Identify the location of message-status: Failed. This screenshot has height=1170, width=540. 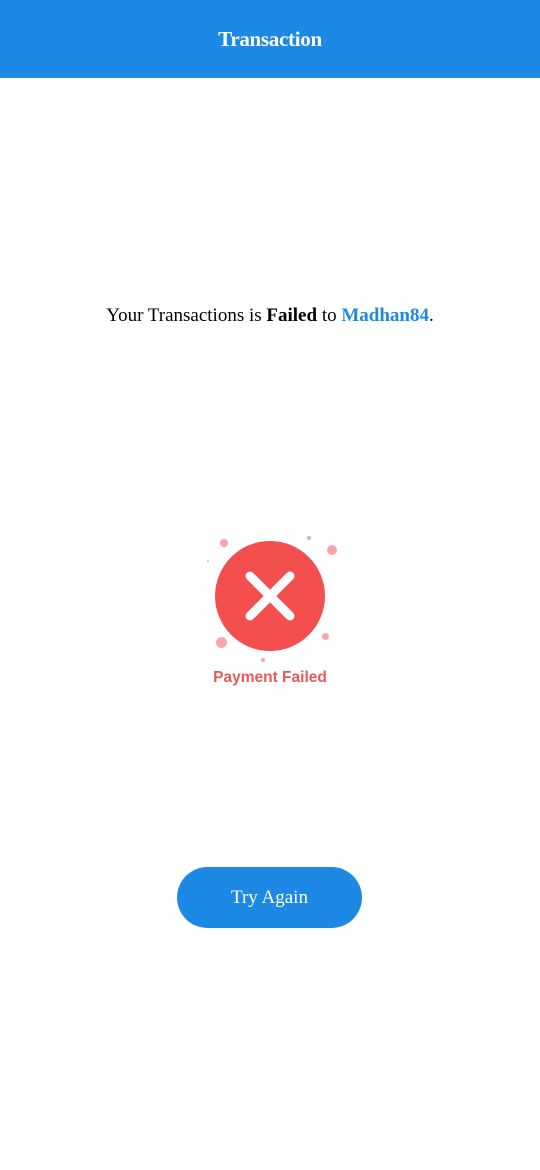
(292, 315).